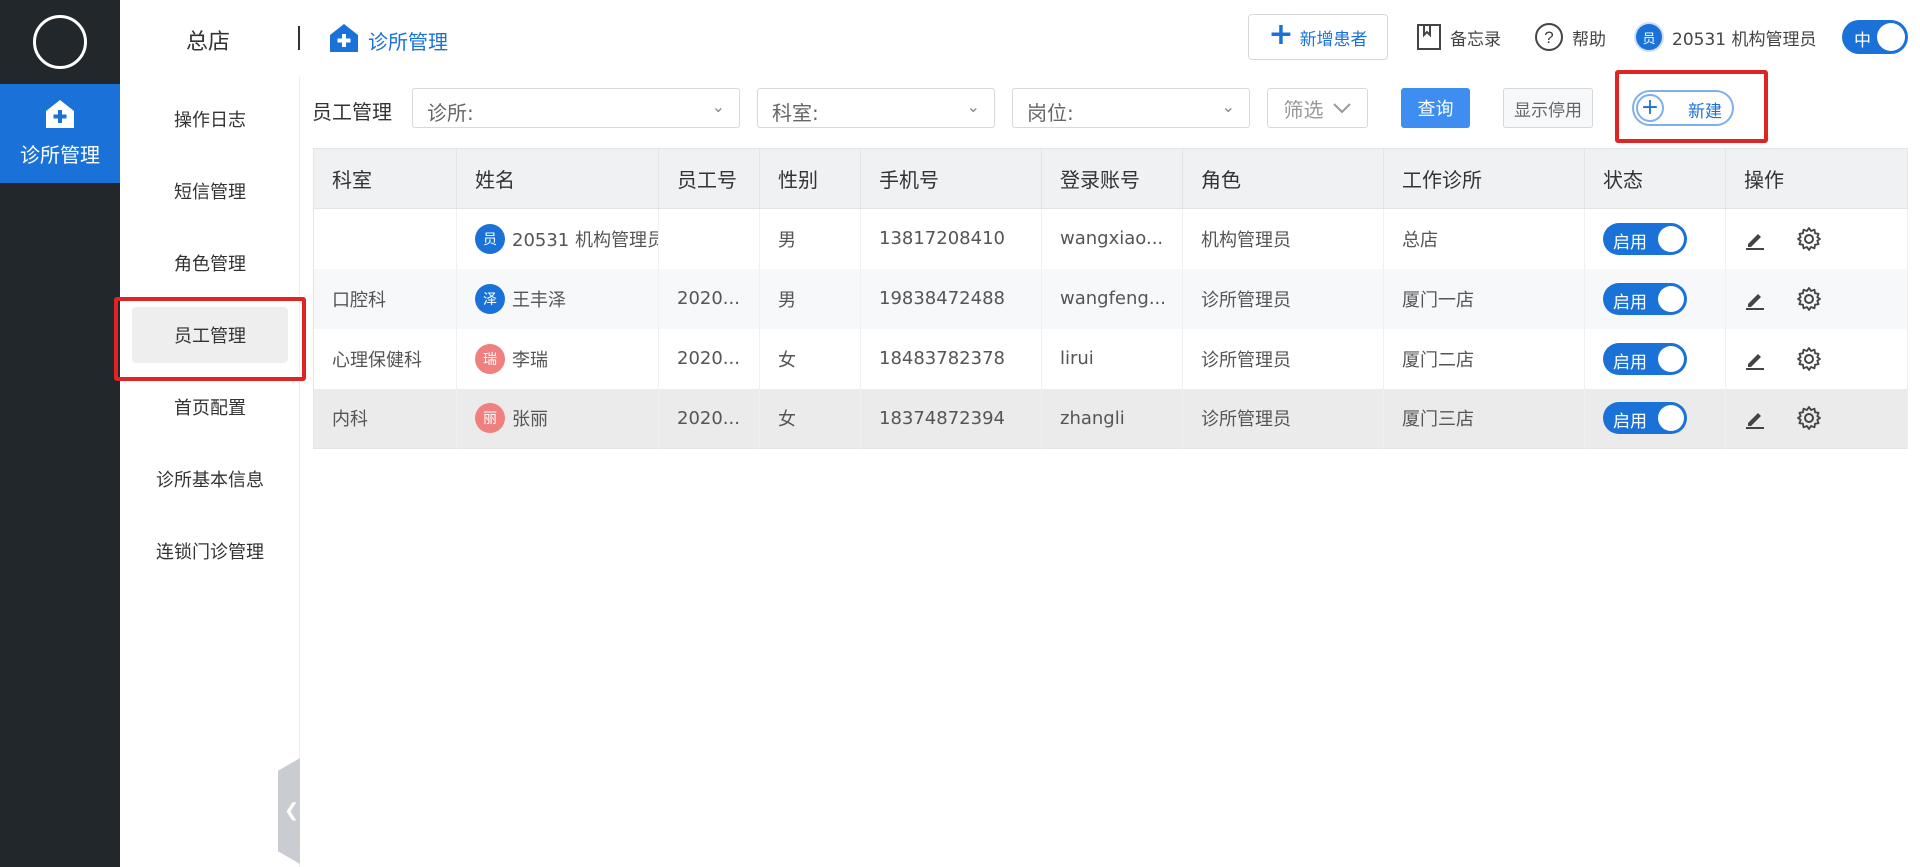  Describe the element at coordinates (385, 358) in the screenshot. I see `cell-department: 心理保健科` at that location.